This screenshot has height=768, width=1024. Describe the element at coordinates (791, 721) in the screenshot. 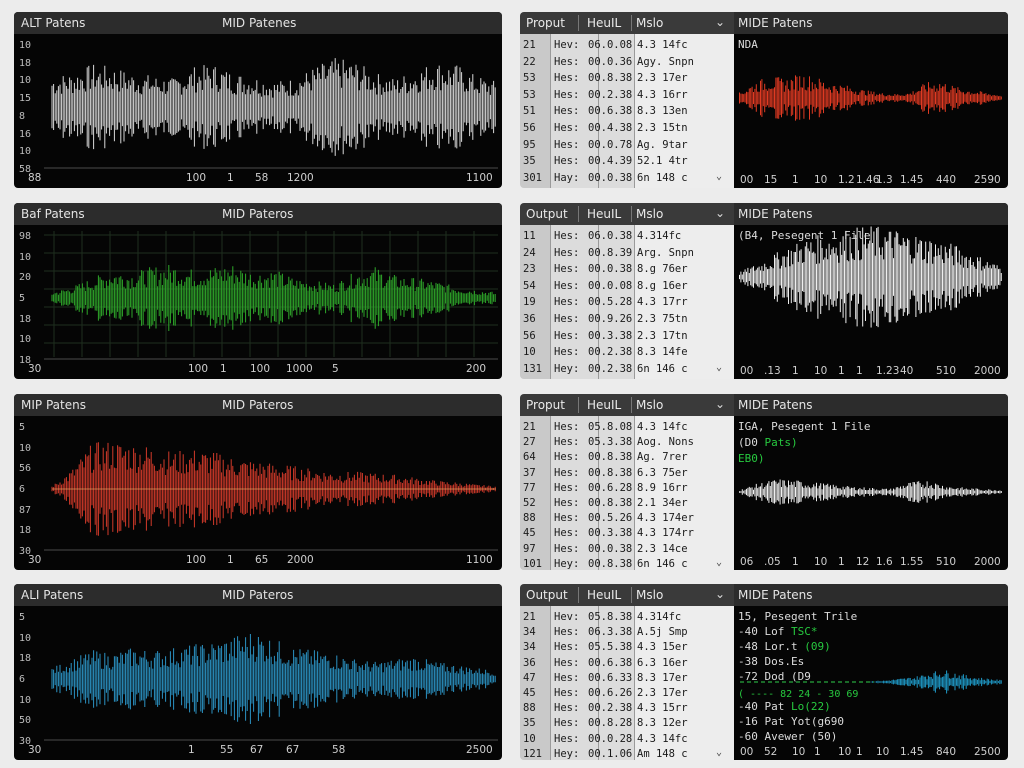

I see `log-text: -16 Pat Yot(g690` at that location.